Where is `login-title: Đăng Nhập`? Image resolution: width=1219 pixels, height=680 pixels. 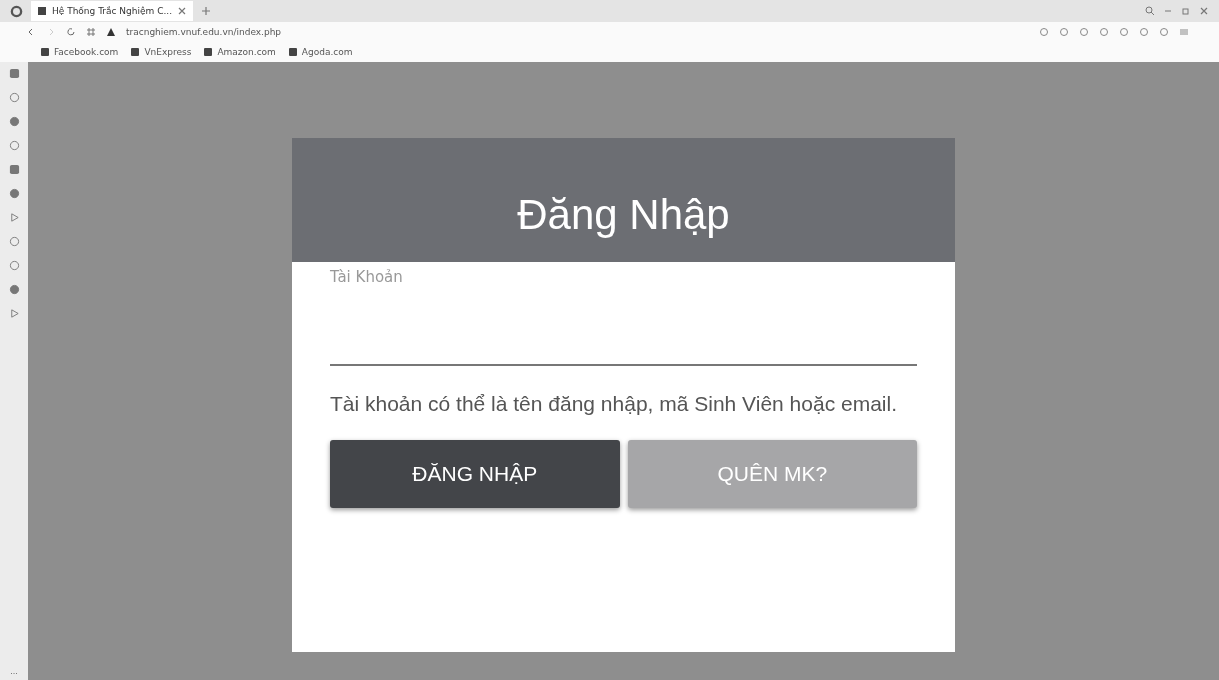 login-title: Đăng Nhập is located at coordinates (623, 214).